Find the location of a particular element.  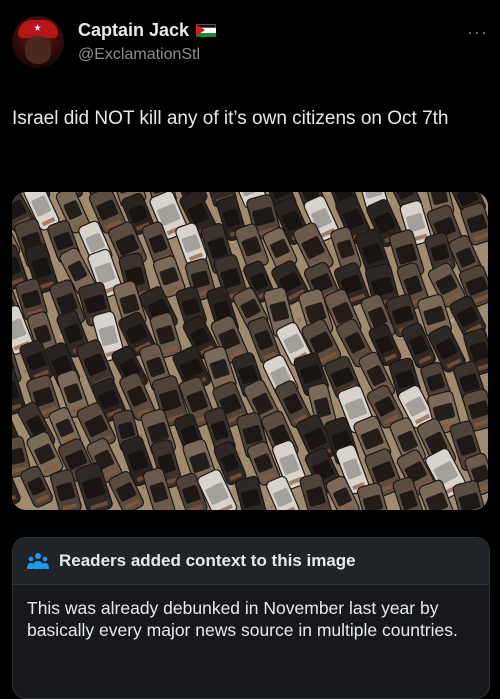

readers-people-icon is located at coordinates (38, 561).